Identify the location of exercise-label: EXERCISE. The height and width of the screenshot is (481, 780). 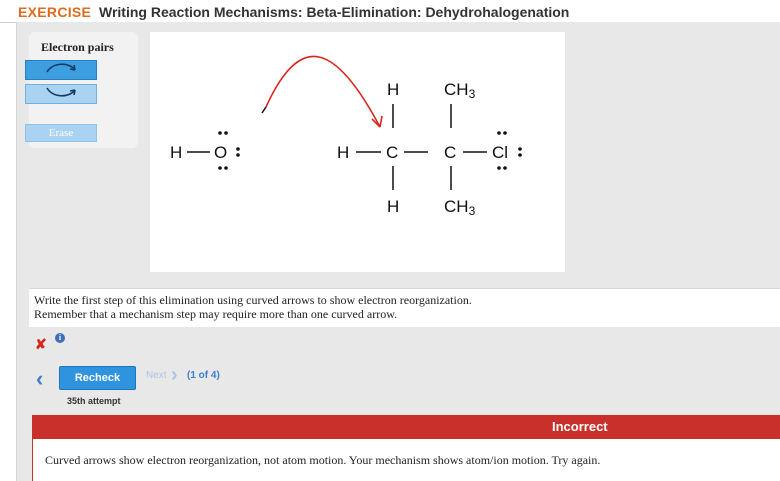
(55, 12).